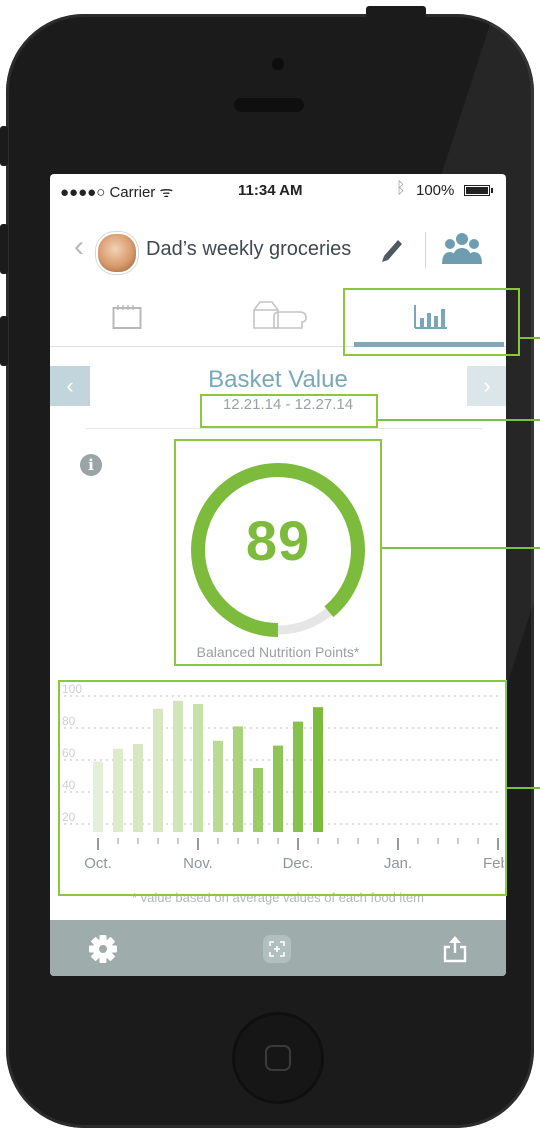 The height and width of the screenshot is (1136, 540). I want to click on phone-mute-switch, so click(4, 146).